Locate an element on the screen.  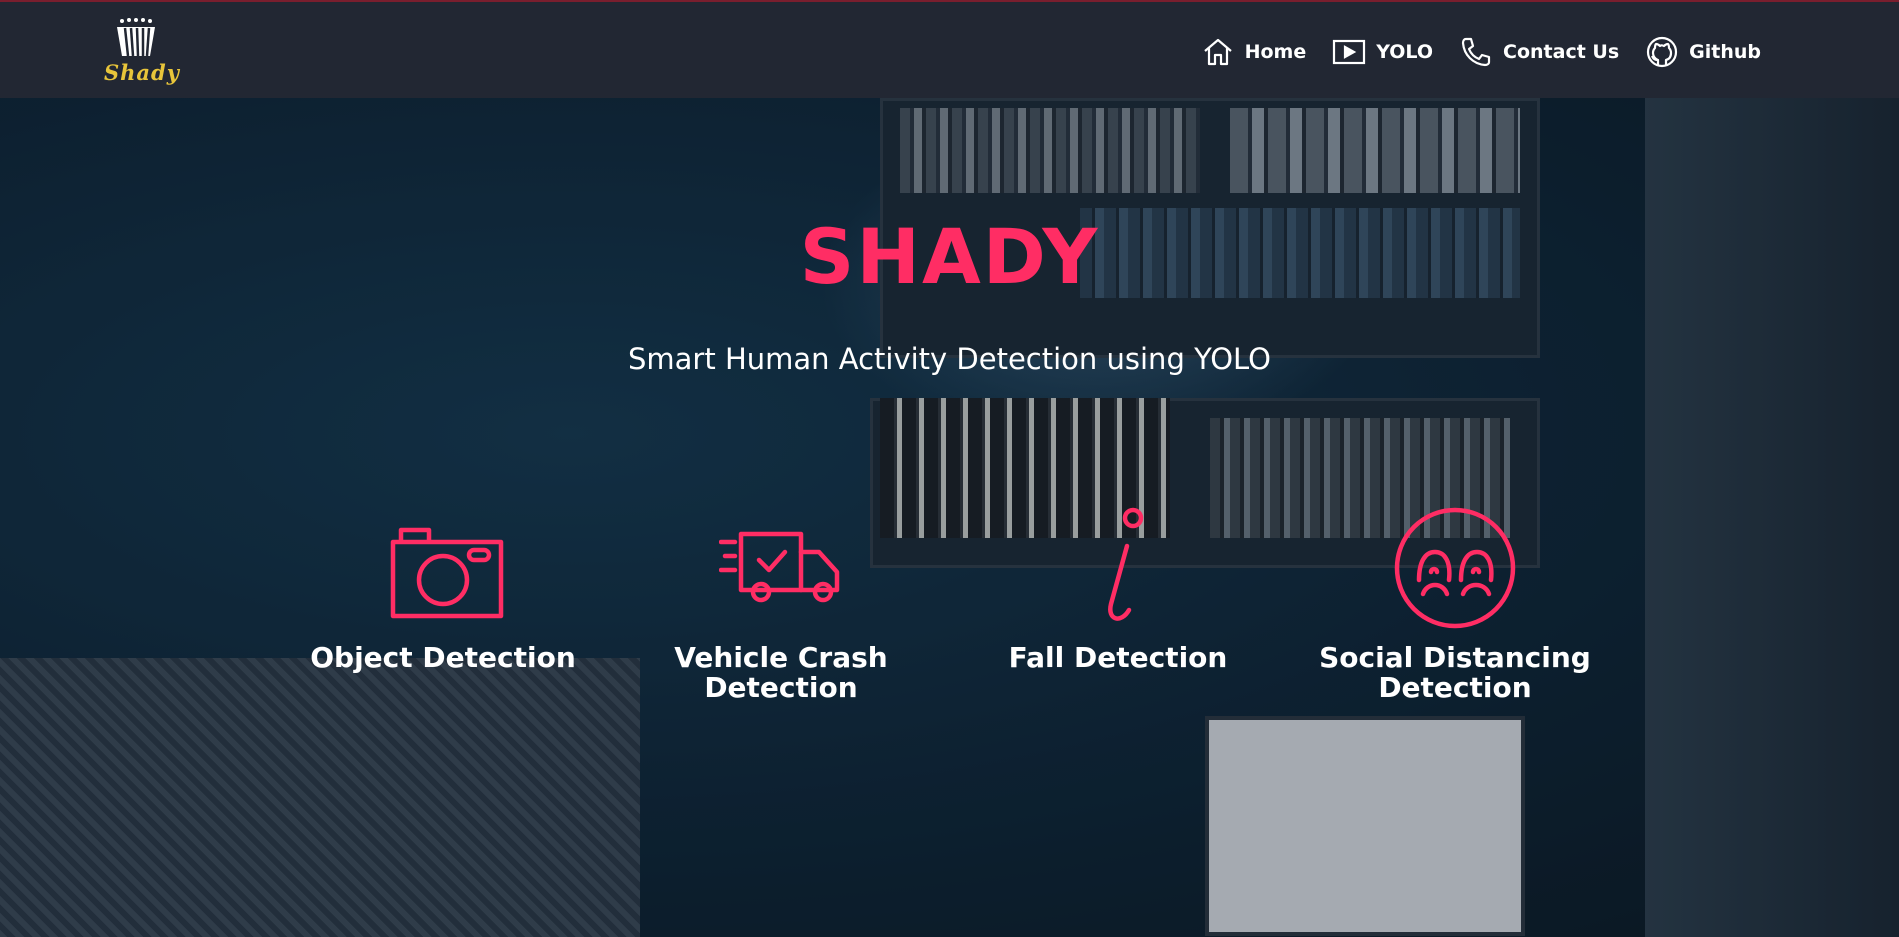
feature-fall-detection: Fall Detection is located at coordinates (1118, 588).